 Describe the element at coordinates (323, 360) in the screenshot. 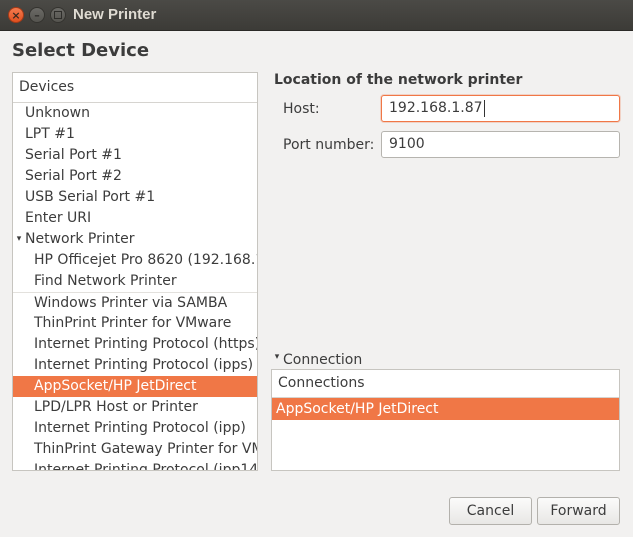

I see `connection-label: Connection` at that location.